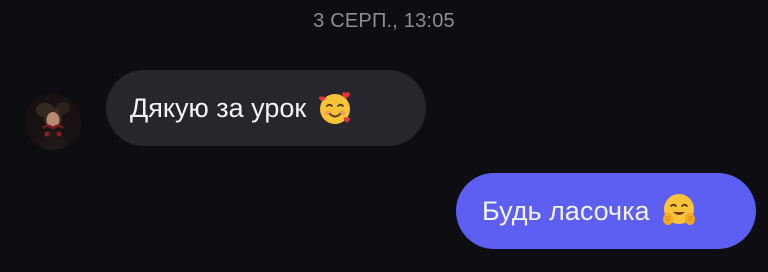 Image resolution: width=768 pixels, height=272 pixels. I want to click on incoming-message-bubble: Дякую за урок, so click(266, 108).